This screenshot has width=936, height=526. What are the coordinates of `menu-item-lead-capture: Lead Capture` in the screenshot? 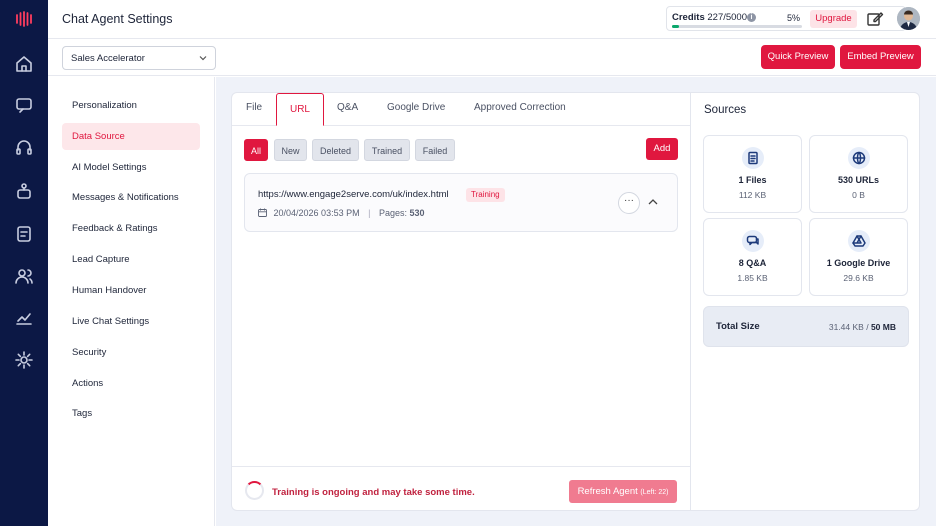 It's located at (131, 259).